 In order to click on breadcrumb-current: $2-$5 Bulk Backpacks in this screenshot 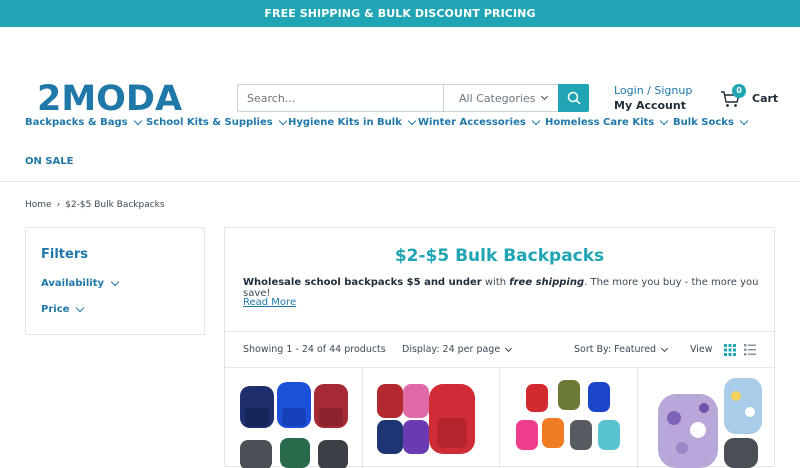, I will do `click(115, 205)`.